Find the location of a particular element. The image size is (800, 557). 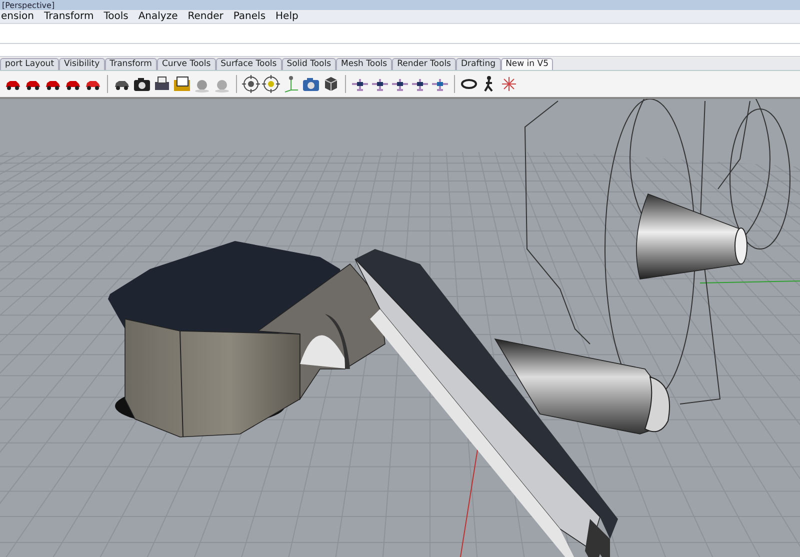

menu-item: Tools is located at coordinates (116, 16).